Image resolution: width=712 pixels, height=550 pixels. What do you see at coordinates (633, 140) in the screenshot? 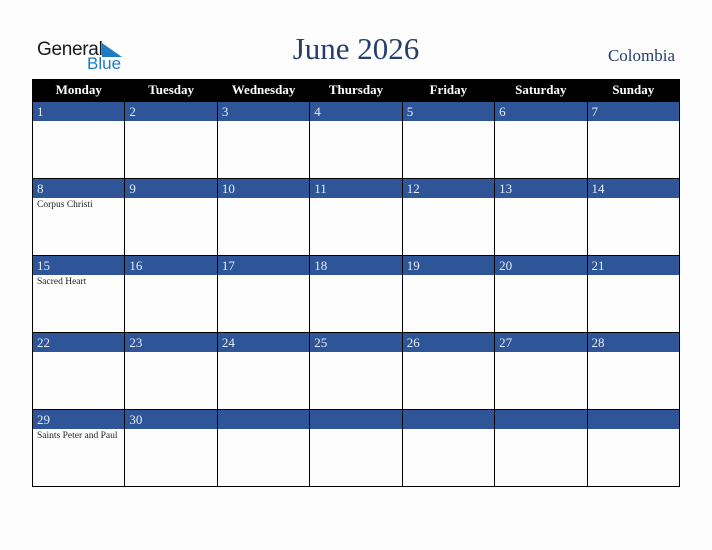
I see `day-cell: 7` at bounding box center [633, 140].